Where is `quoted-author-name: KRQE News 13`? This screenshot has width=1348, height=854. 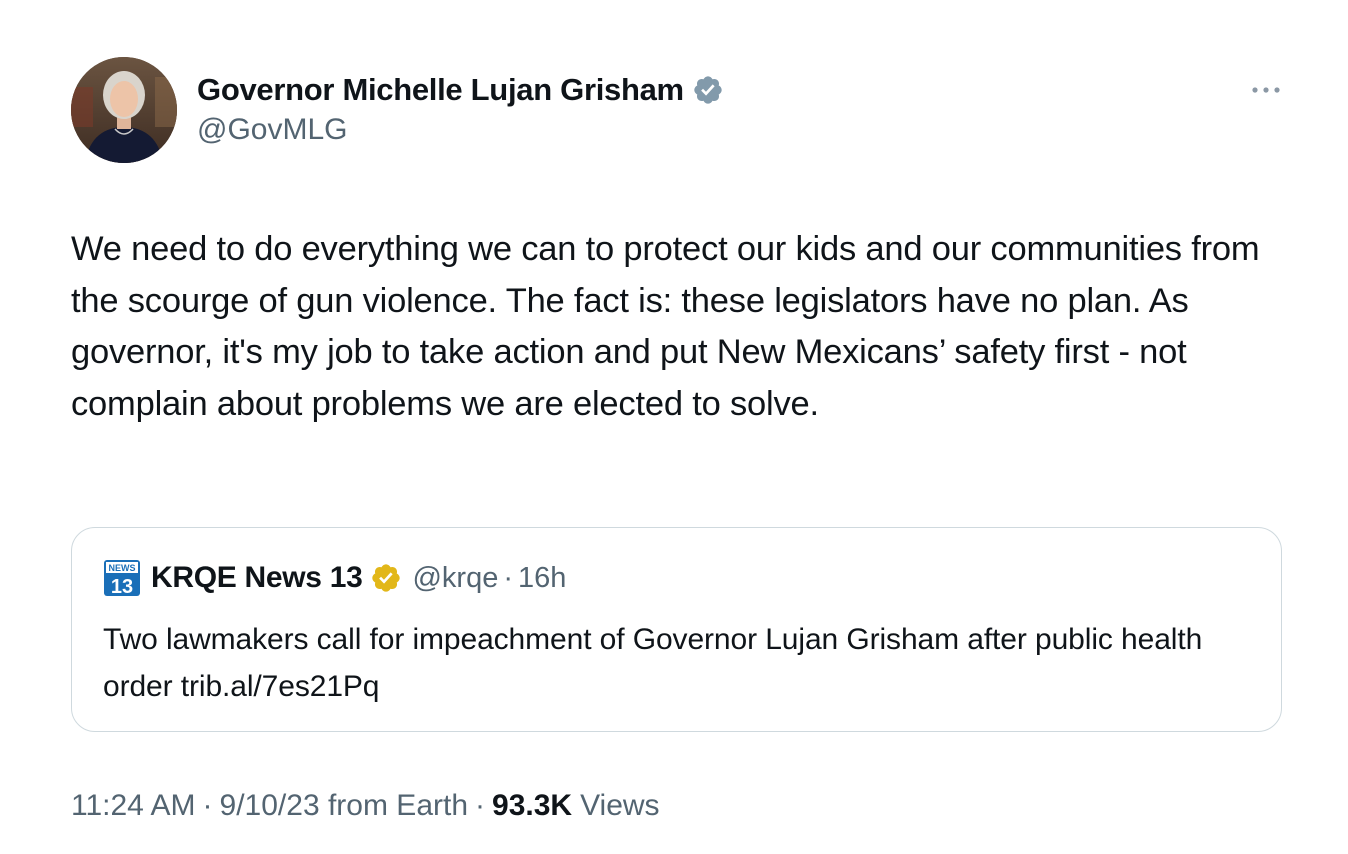 quoted-author-name: KRQE News 13 is located at coordinates (257, 578).